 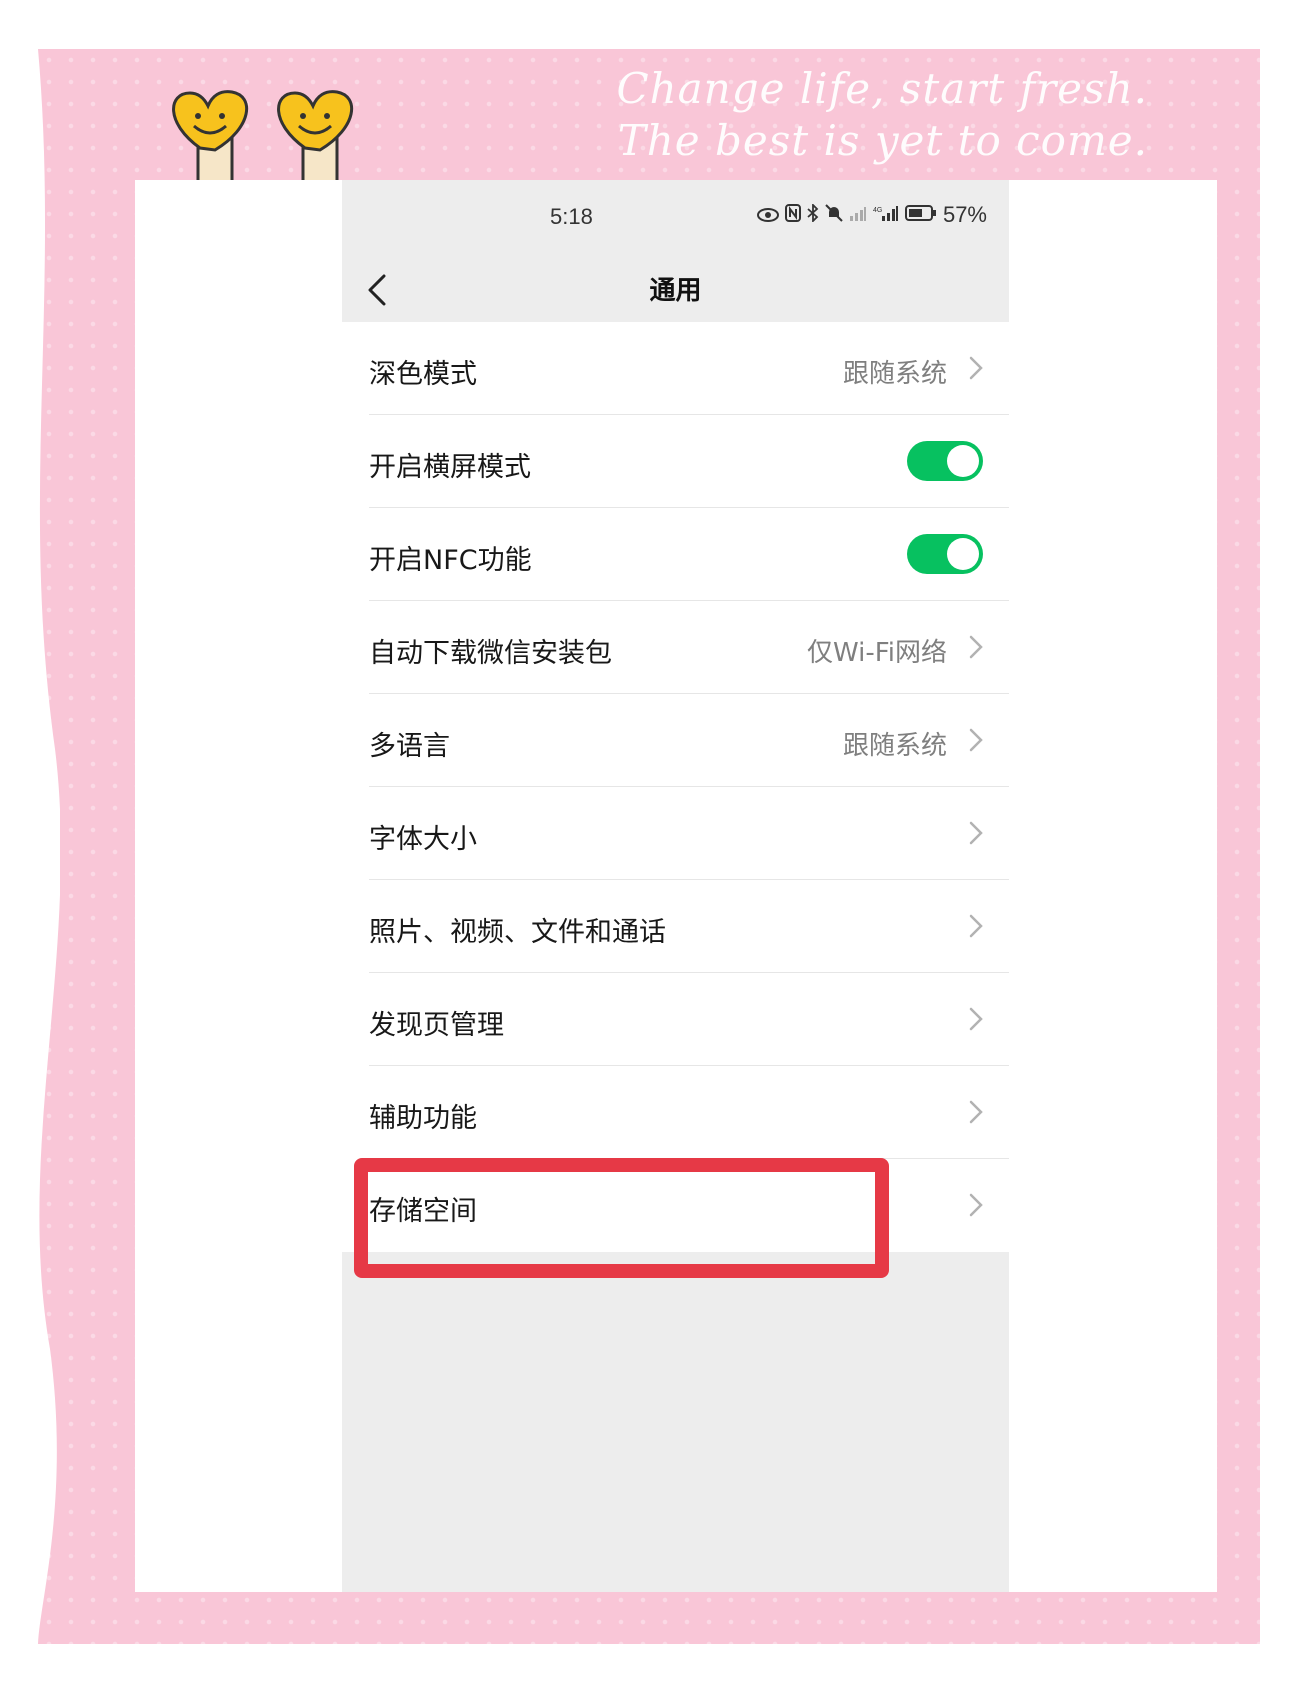 What do you see at coordinates (423, 839) in the screenshot?
I see `setting-label: 字体大小` at bounding box center [423, 839].